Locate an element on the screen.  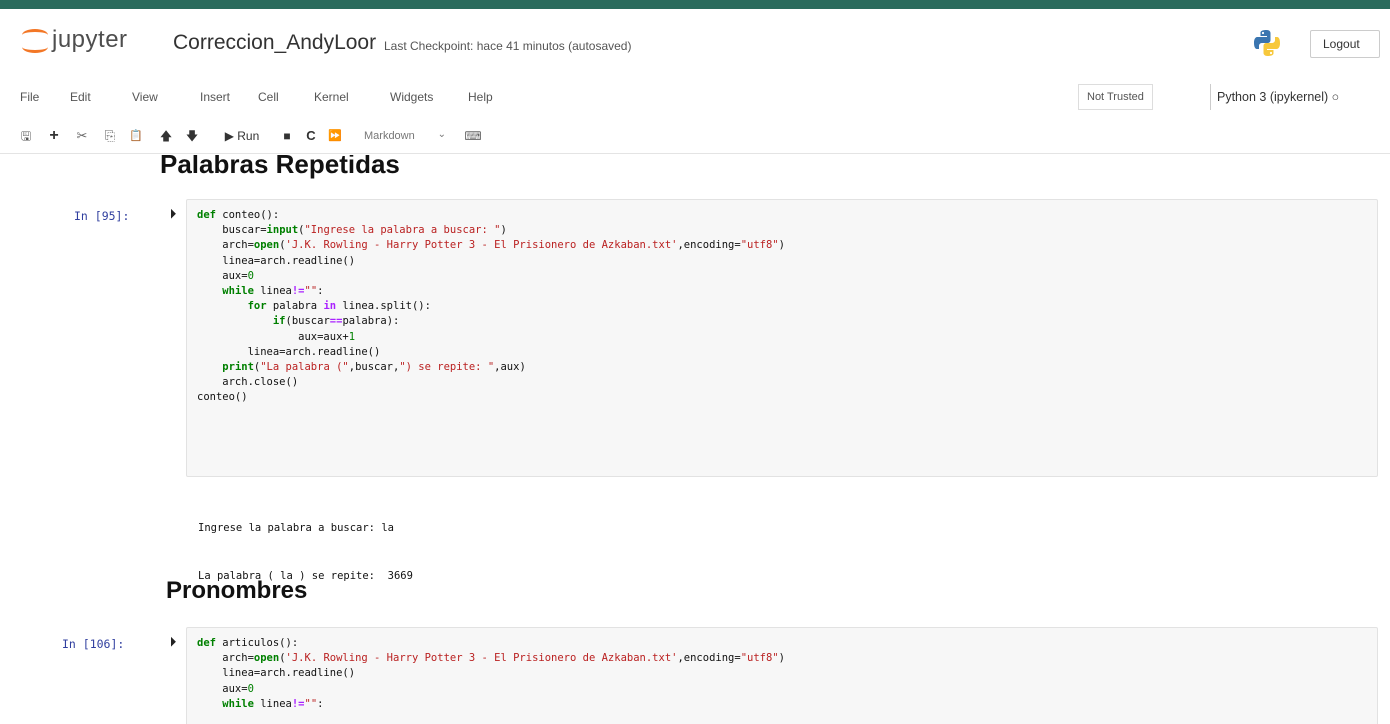
code-line: conteo() is located at coordinates (222, 397).